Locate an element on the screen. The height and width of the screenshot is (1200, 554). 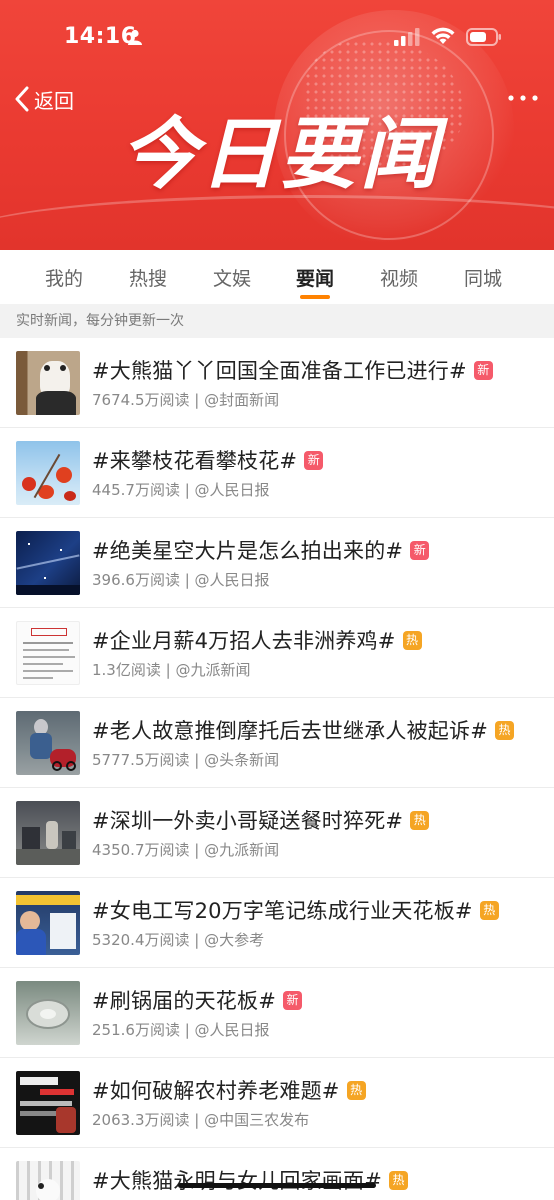
tab-video: 视频 is located at coordinates (399, 277).